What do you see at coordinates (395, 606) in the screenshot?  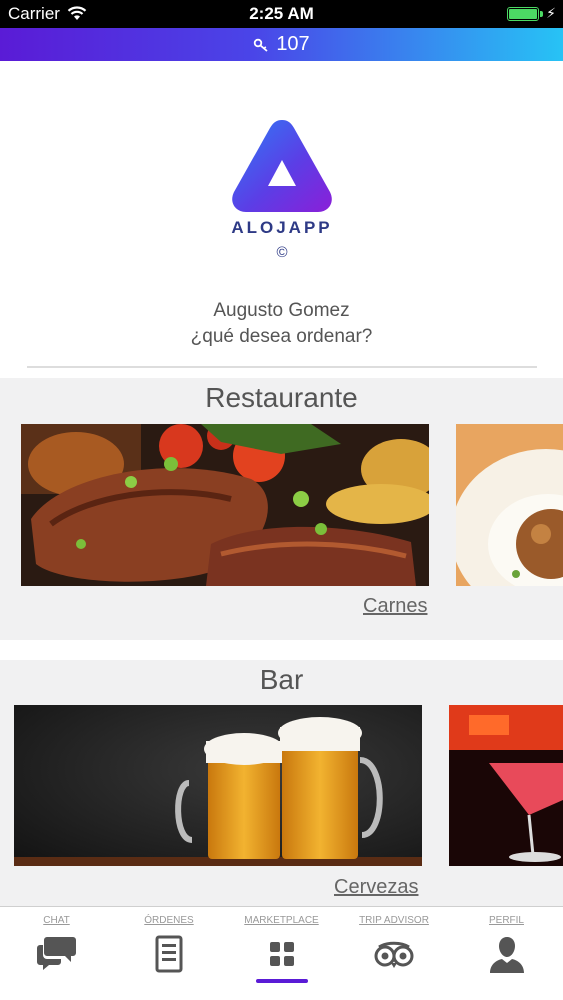 I see `card-link-carnes: Carnes` at bounding box center [395, 606].